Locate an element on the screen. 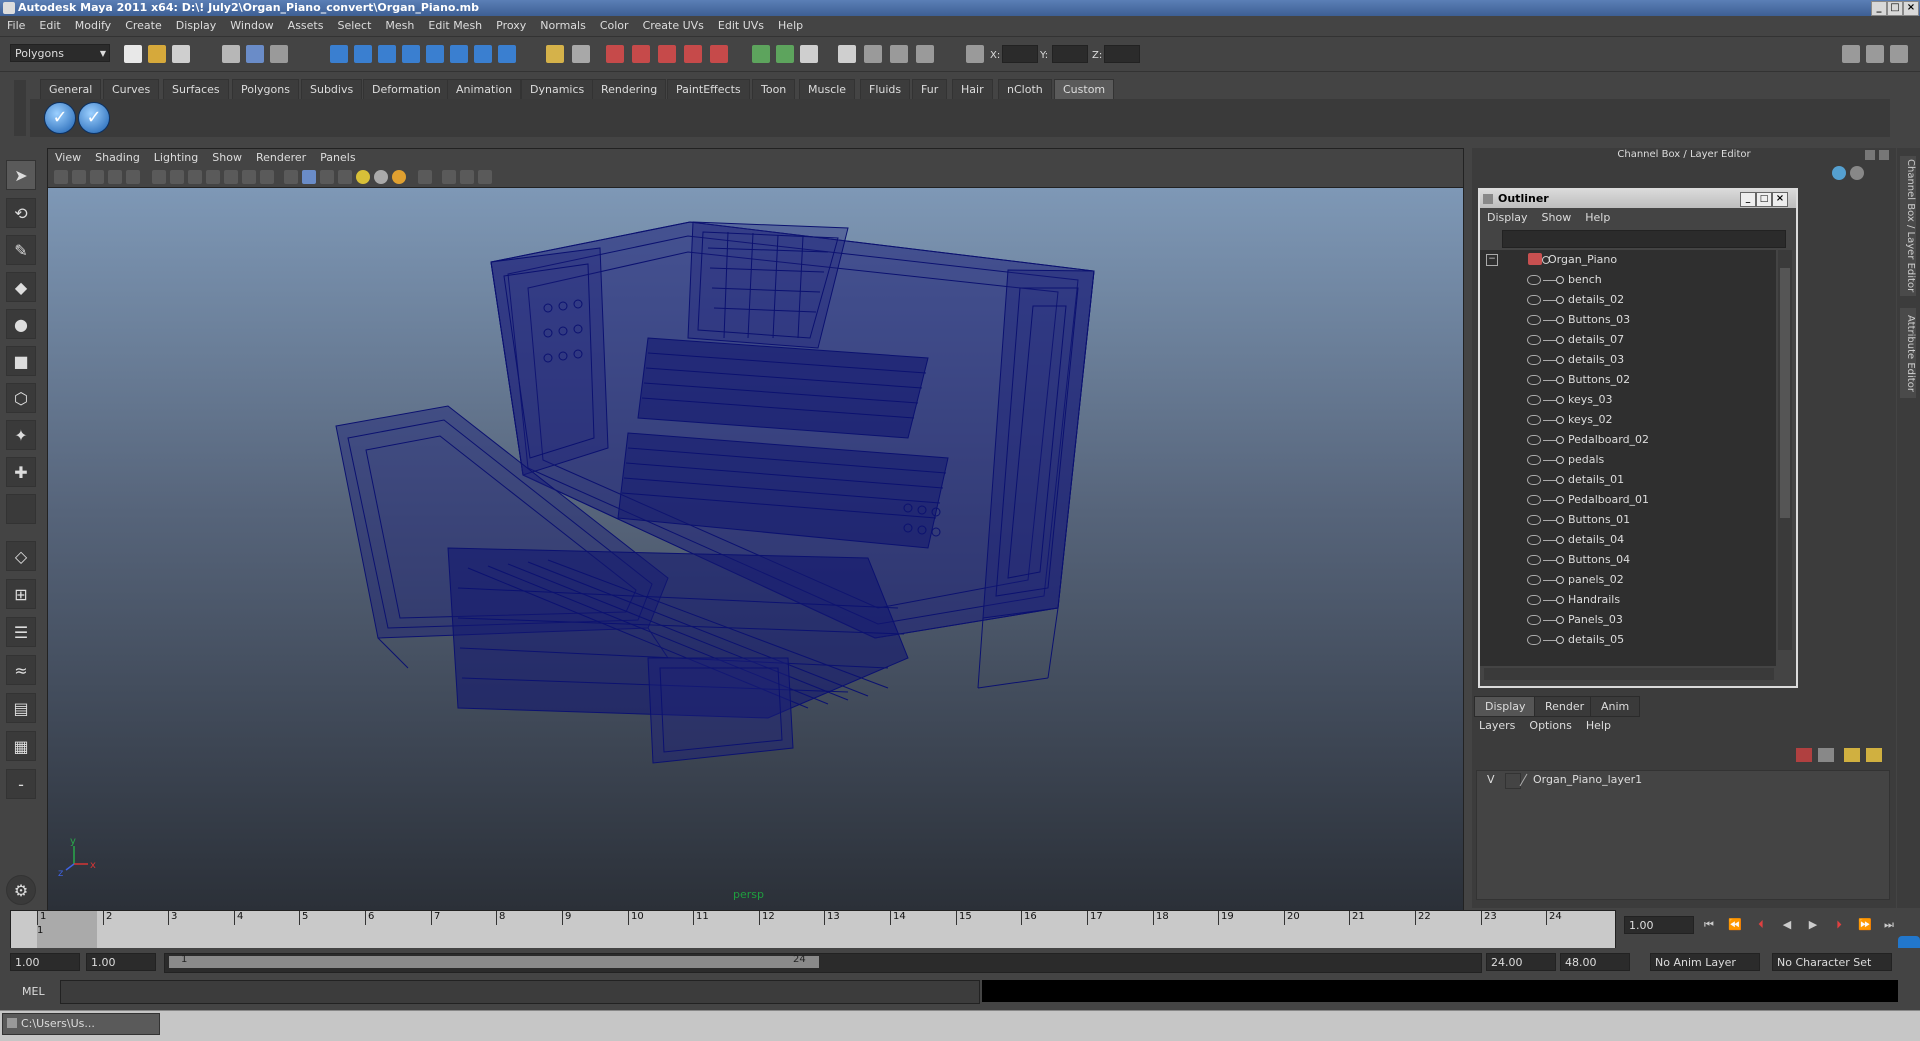 The image size is (1920, 1041). tree-item: Pedalboard_01 is located at coordinates (1628, 500).